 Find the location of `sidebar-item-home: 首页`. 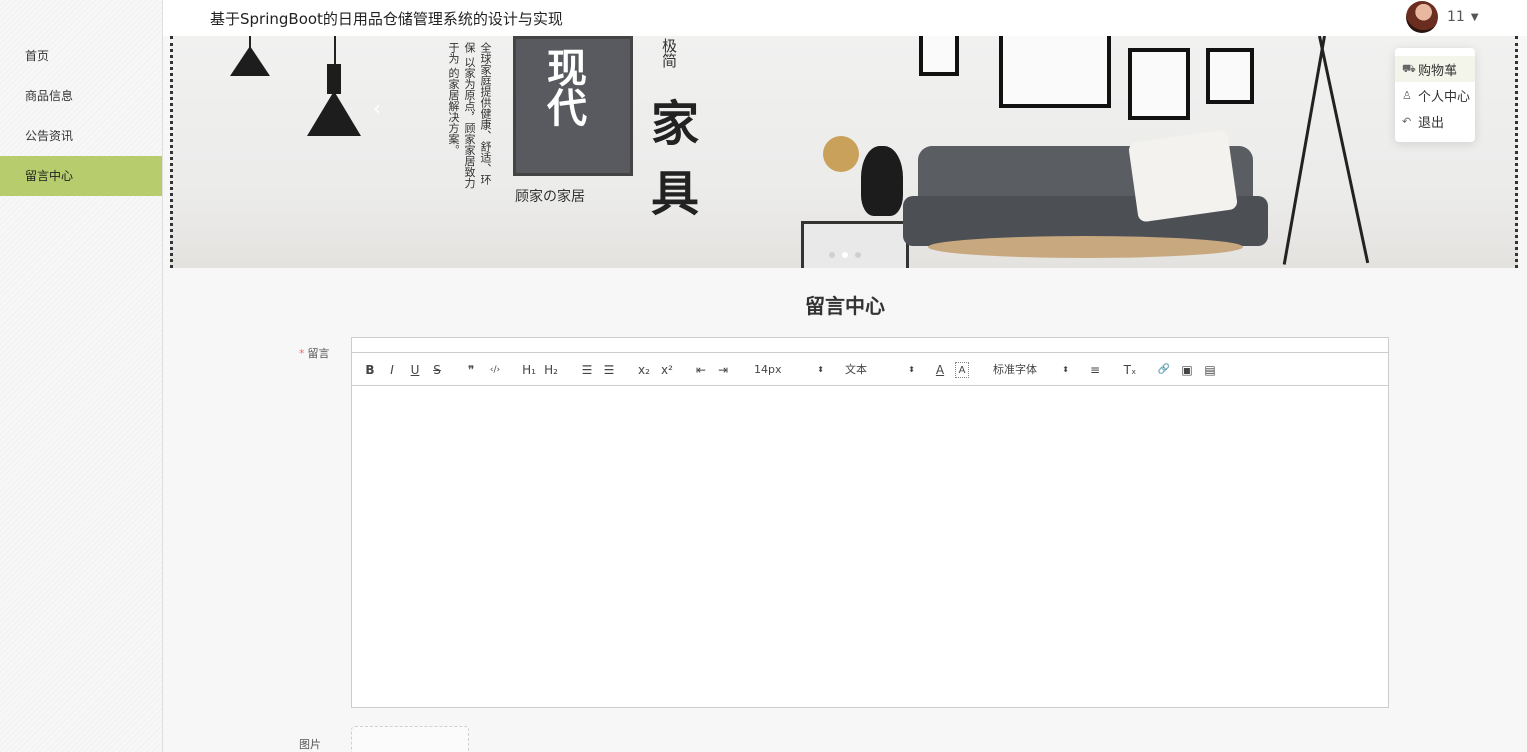

sidebar-item-home: 首页 is located at coordinates (81, 56).